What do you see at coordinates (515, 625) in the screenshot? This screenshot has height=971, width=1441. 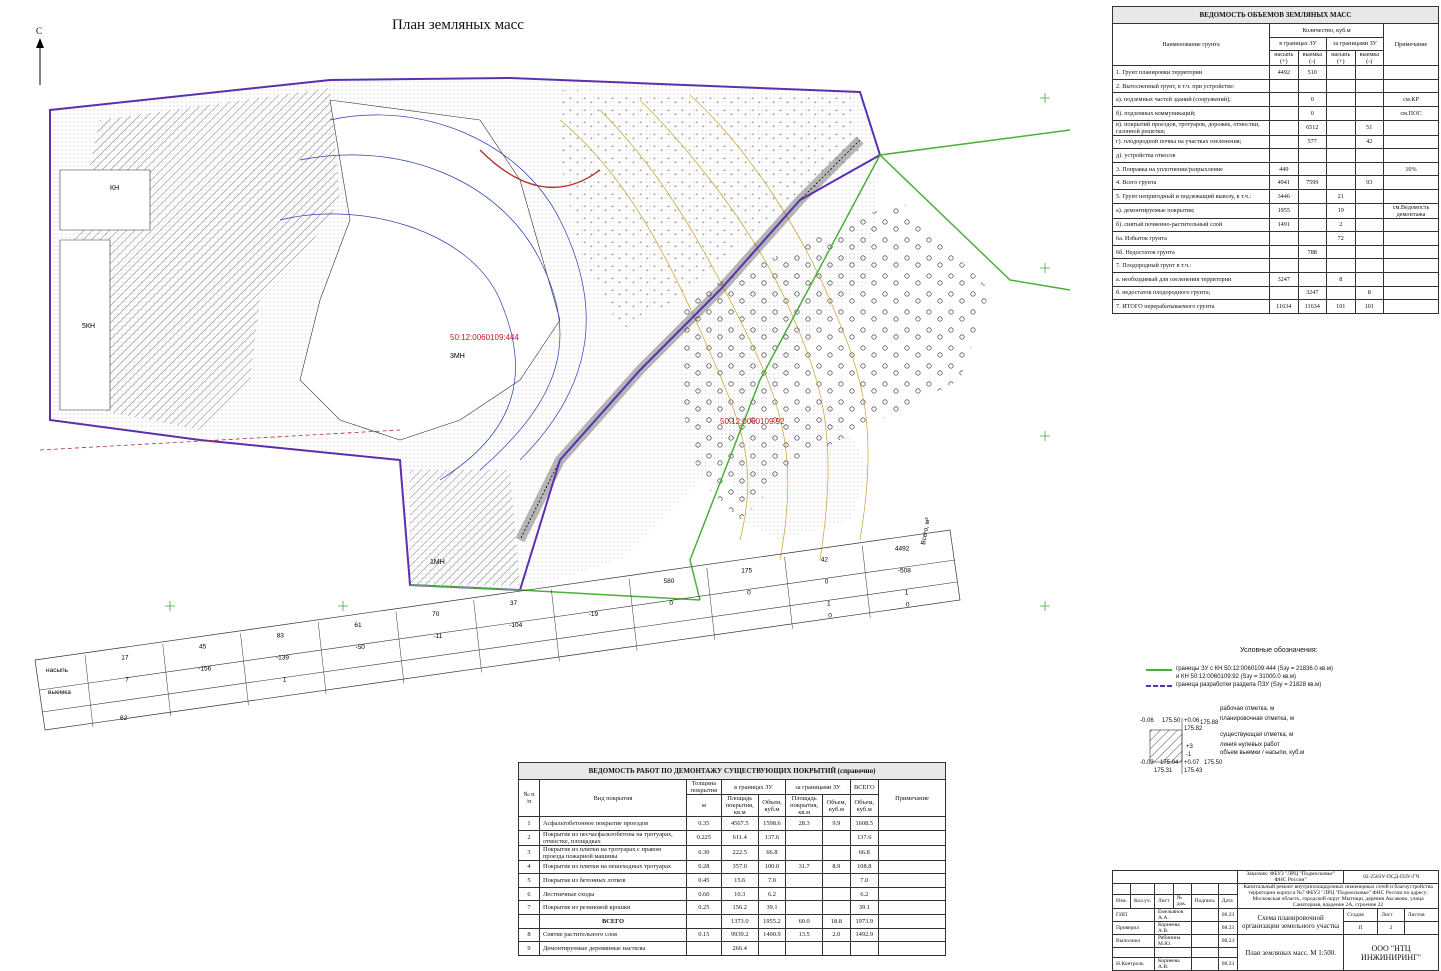 I see `grid-cell-value: -104` at bounding box center [515, 625].